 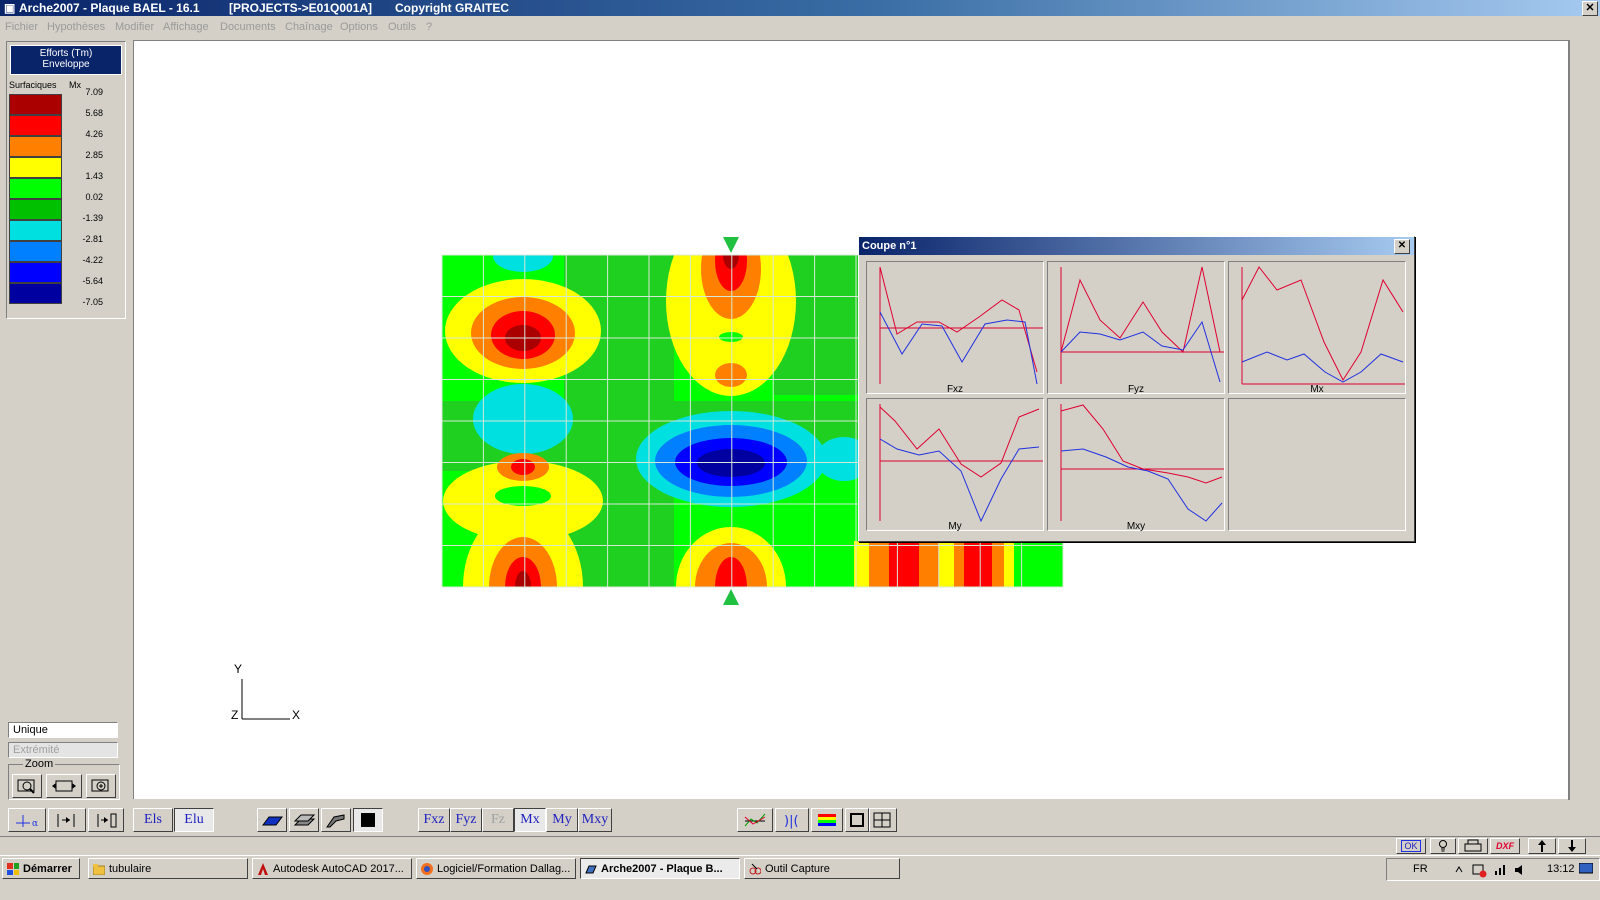 What do you see at coordinates (238, 669) in the screenshot?
I see `y-axis-label: Y` at bounding box center [238, 669].